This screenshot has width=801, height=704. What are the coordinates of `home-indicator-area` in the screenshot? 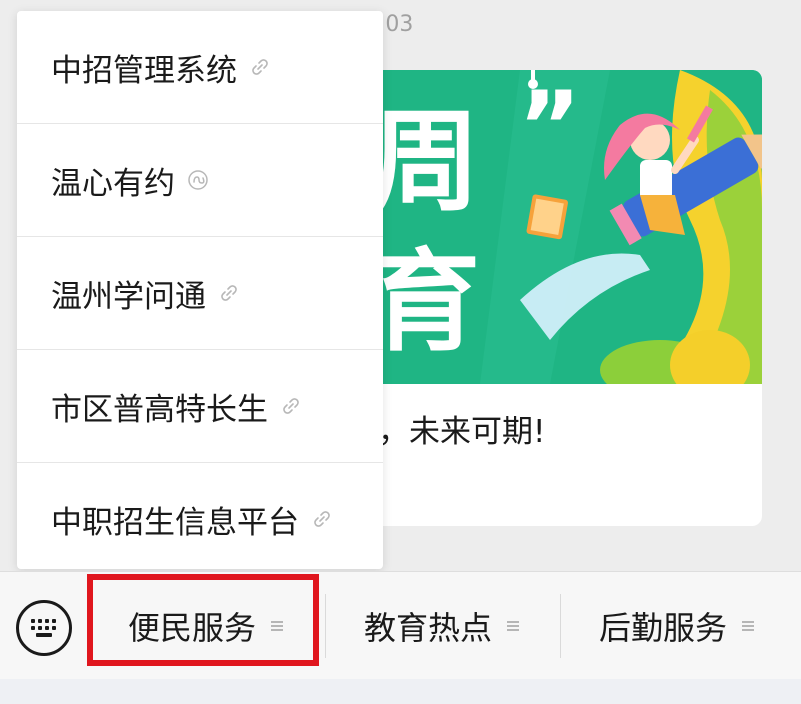 It's located at (400, 691).